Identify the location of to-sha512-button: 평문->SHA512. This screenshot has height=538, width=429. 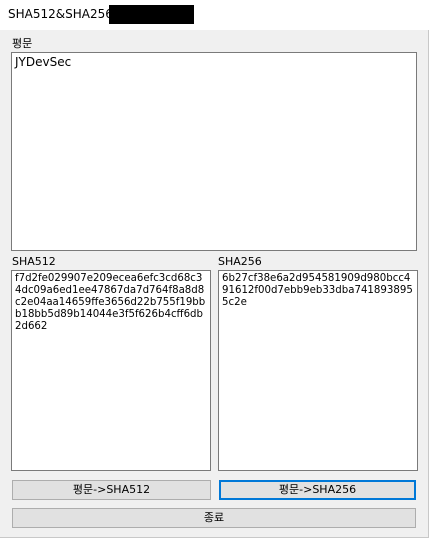
(111, 490).